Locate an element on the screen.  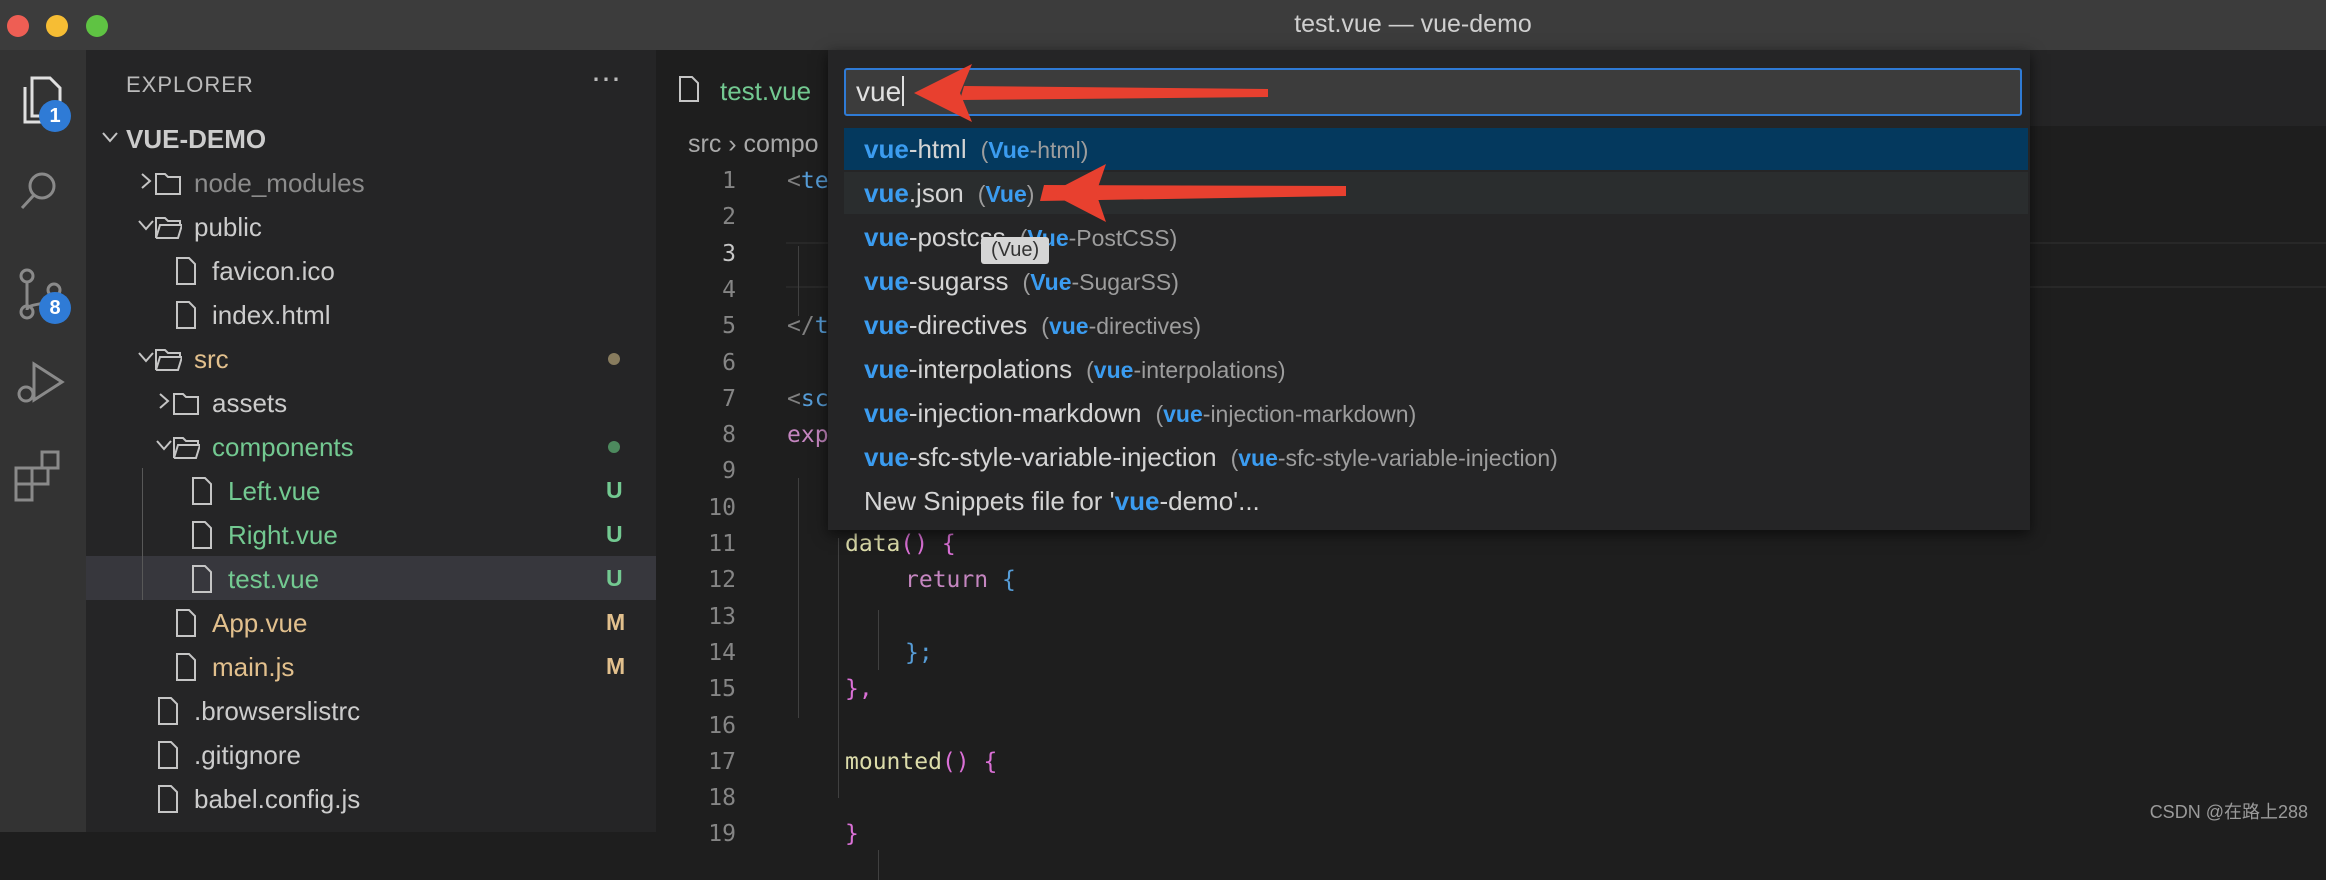
code-line: </t is located at coordinates (808, 326).